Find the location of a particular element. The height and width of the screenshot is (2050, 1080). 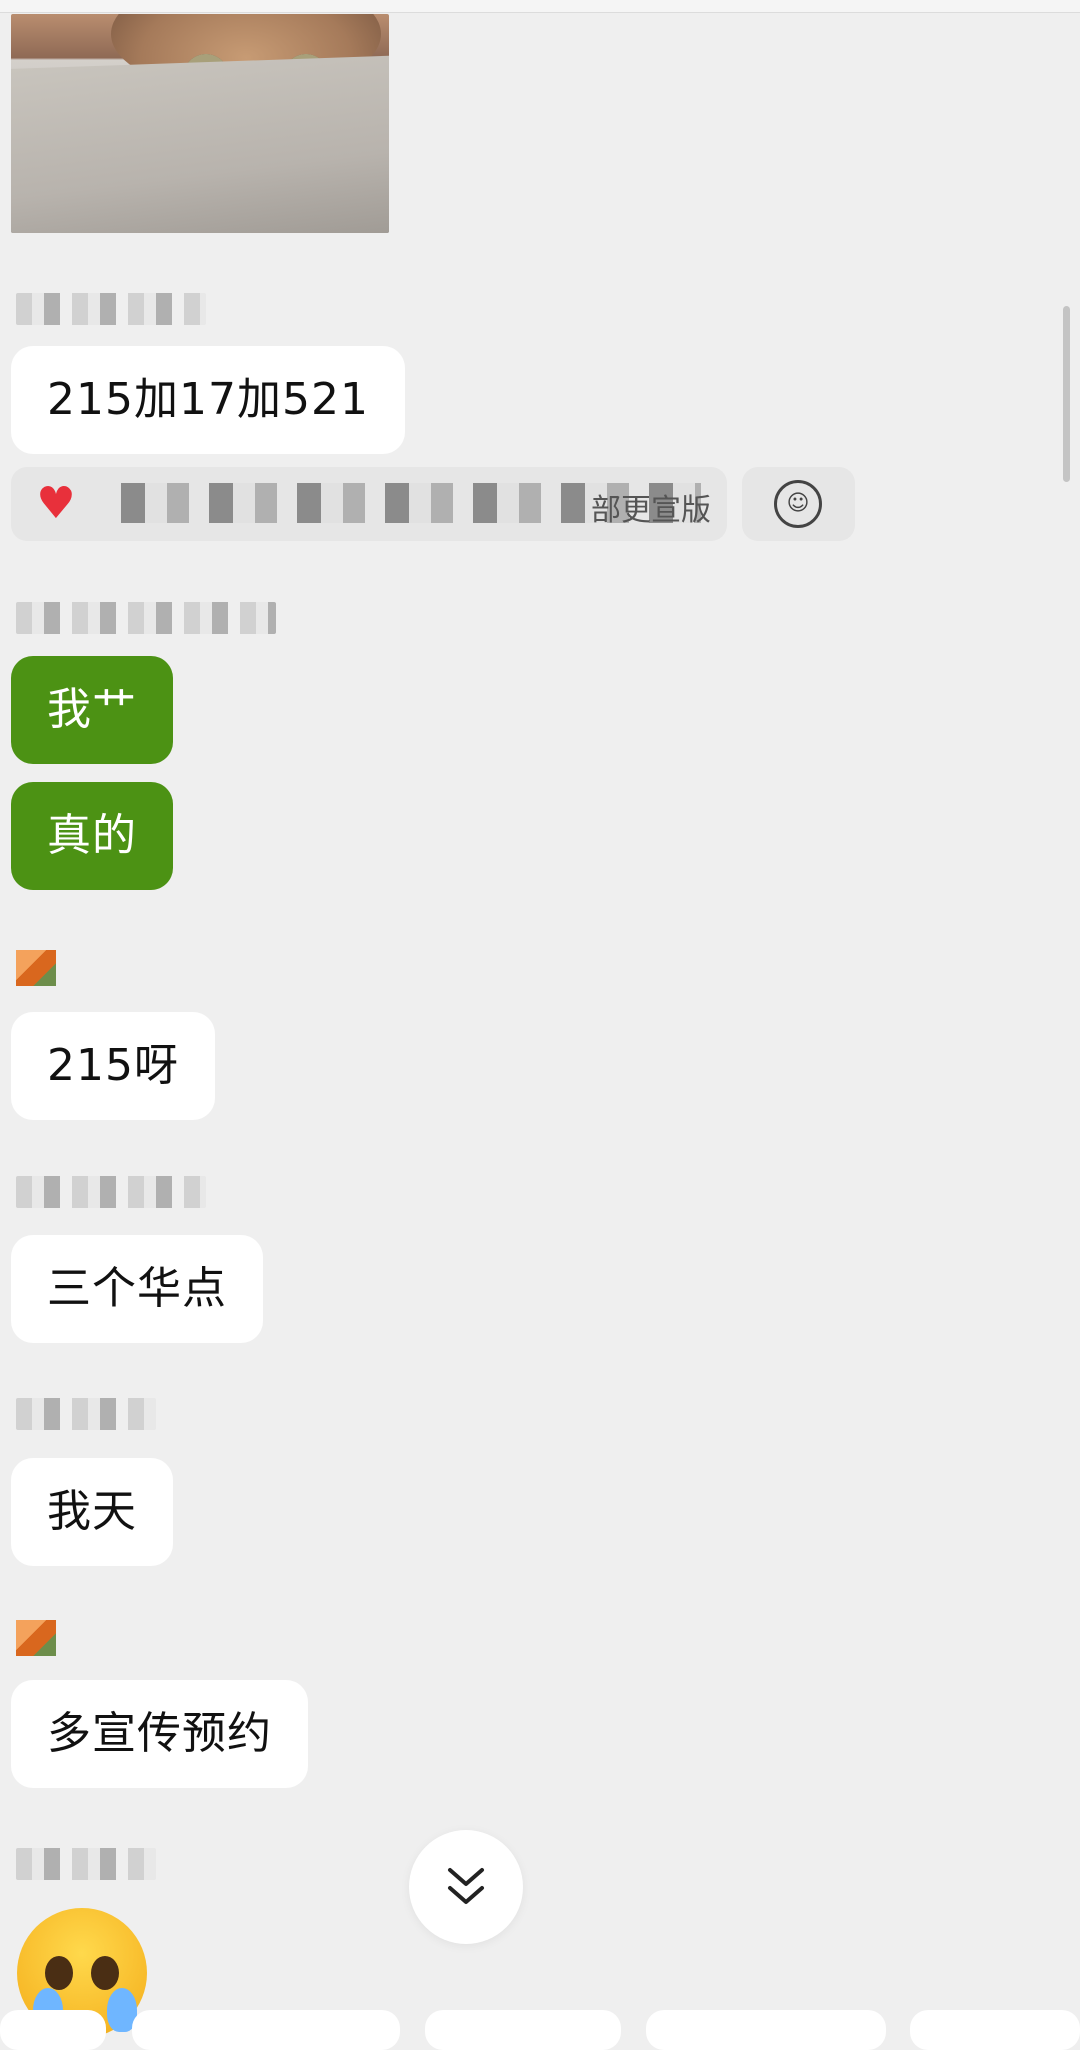

message-bubble-own: 我艹 is located at coordinates (92, 710).